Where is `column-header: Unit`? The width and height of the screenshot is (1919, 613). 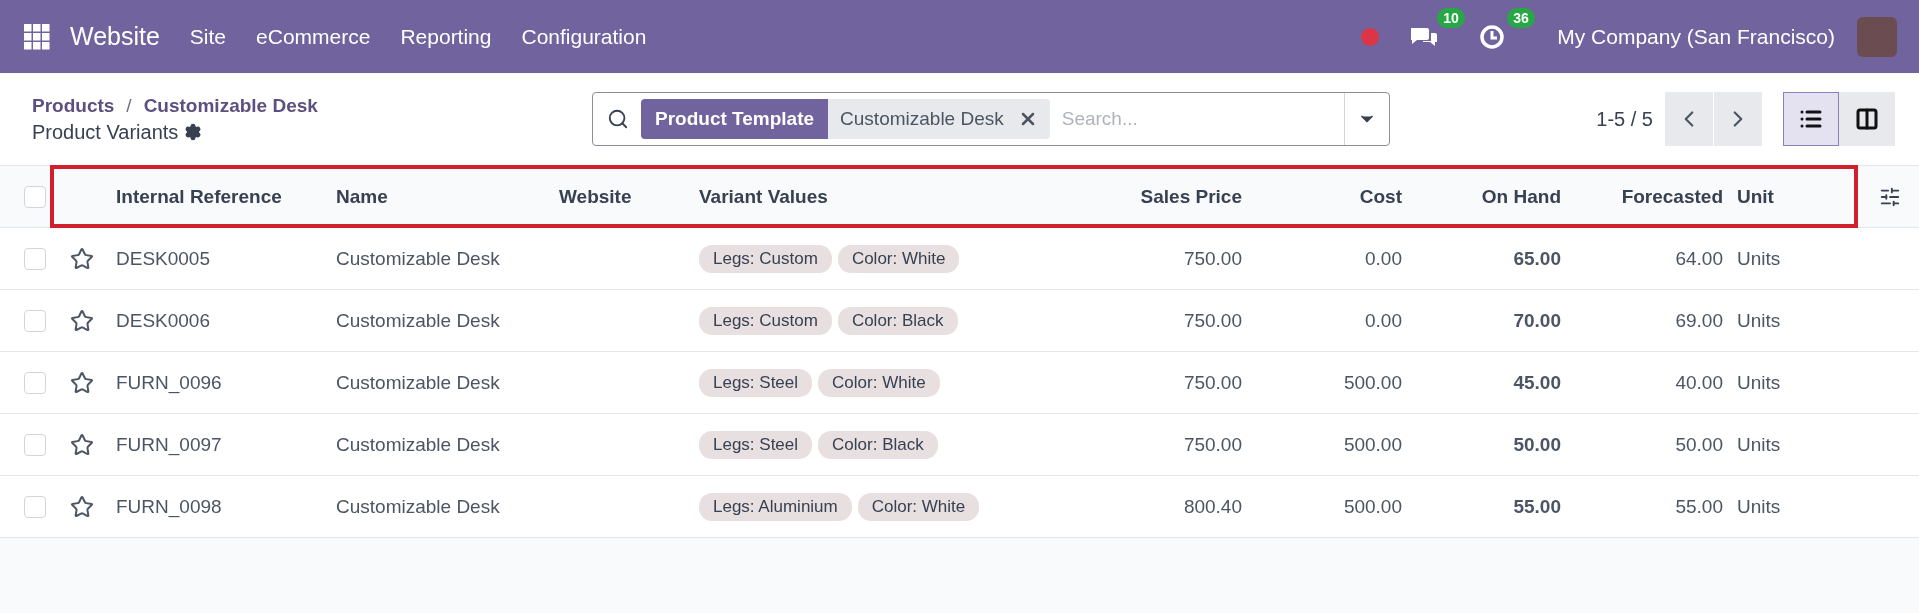 column-header: Unit is located at coordinates (1791, 196).